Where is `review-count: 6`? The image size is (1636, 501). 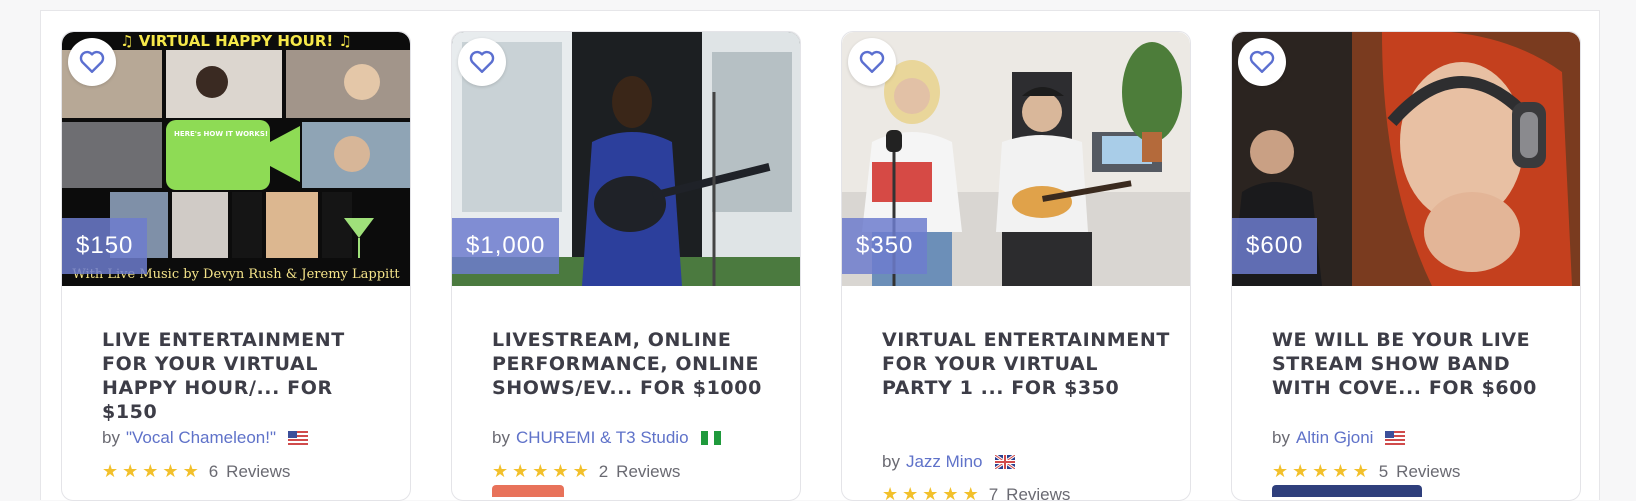 review-count: 6 is located at coordinates (213, 472).